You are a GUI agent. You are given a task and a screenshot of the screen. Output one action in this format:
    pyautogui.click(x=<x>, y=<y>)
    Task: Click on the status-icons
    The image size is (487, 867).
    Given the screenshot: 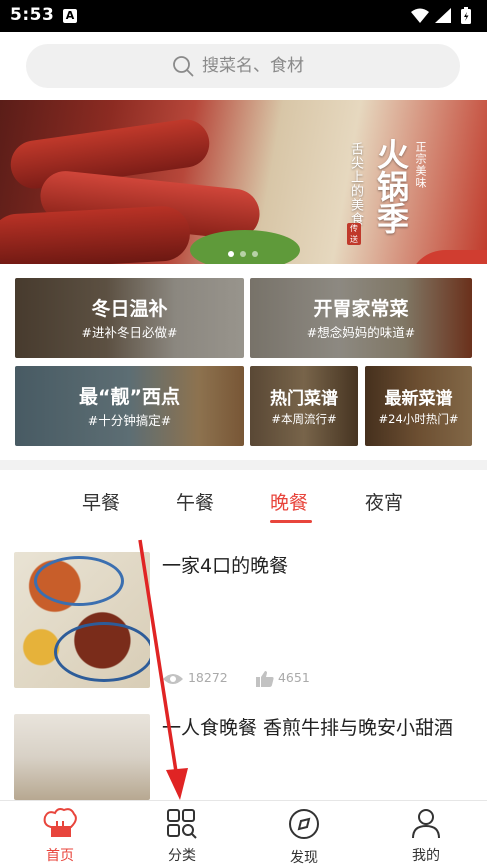 What is the action you would take?
    pyautogui.click(x=444, y=16)
    